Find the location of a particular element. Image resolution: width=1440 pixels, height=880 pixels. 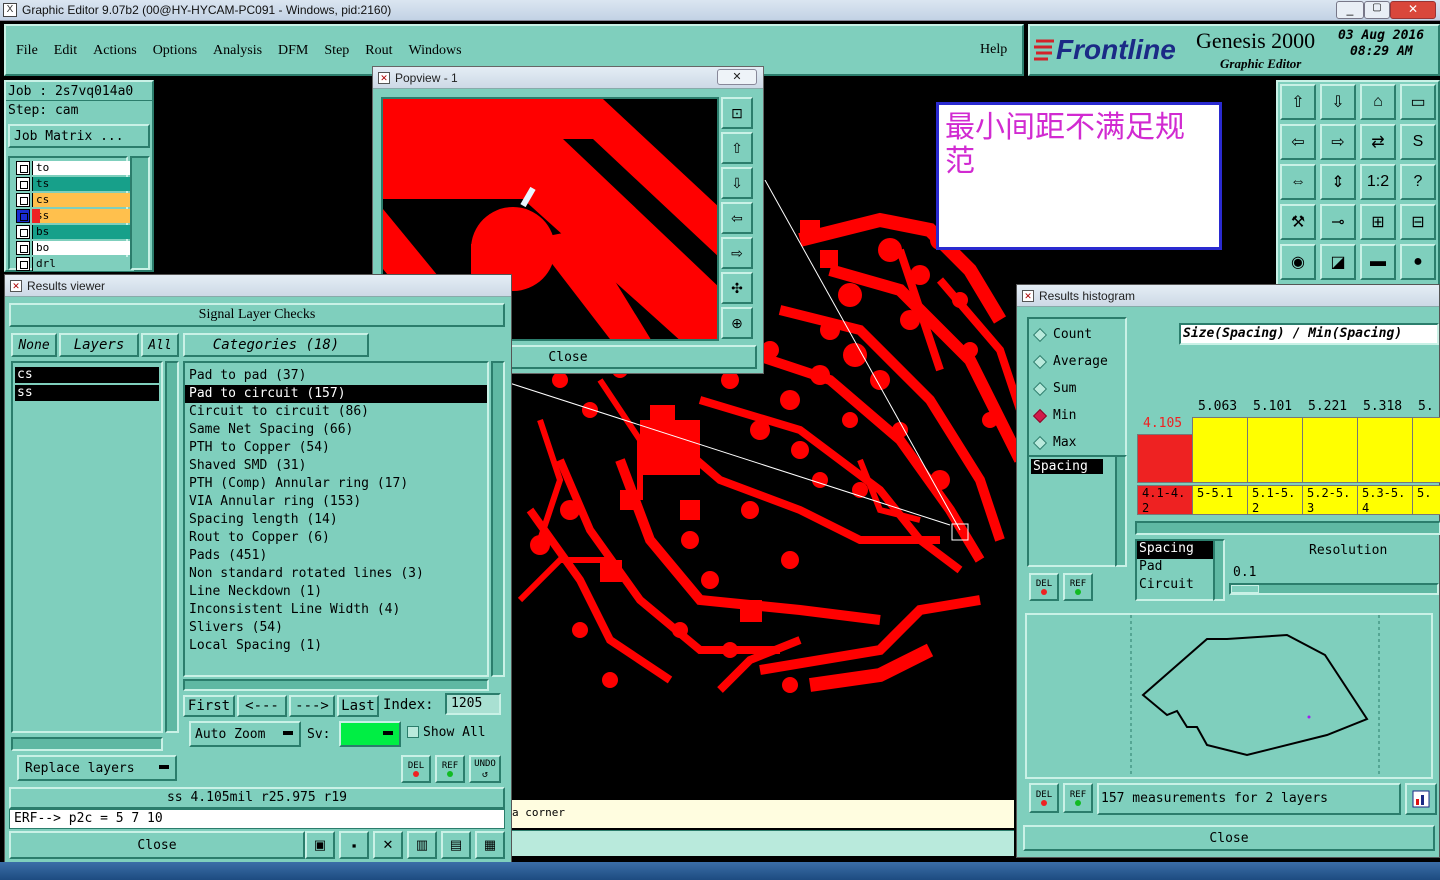

category-item: Circuit to circuit (86) is located at coordinates (336, 412).